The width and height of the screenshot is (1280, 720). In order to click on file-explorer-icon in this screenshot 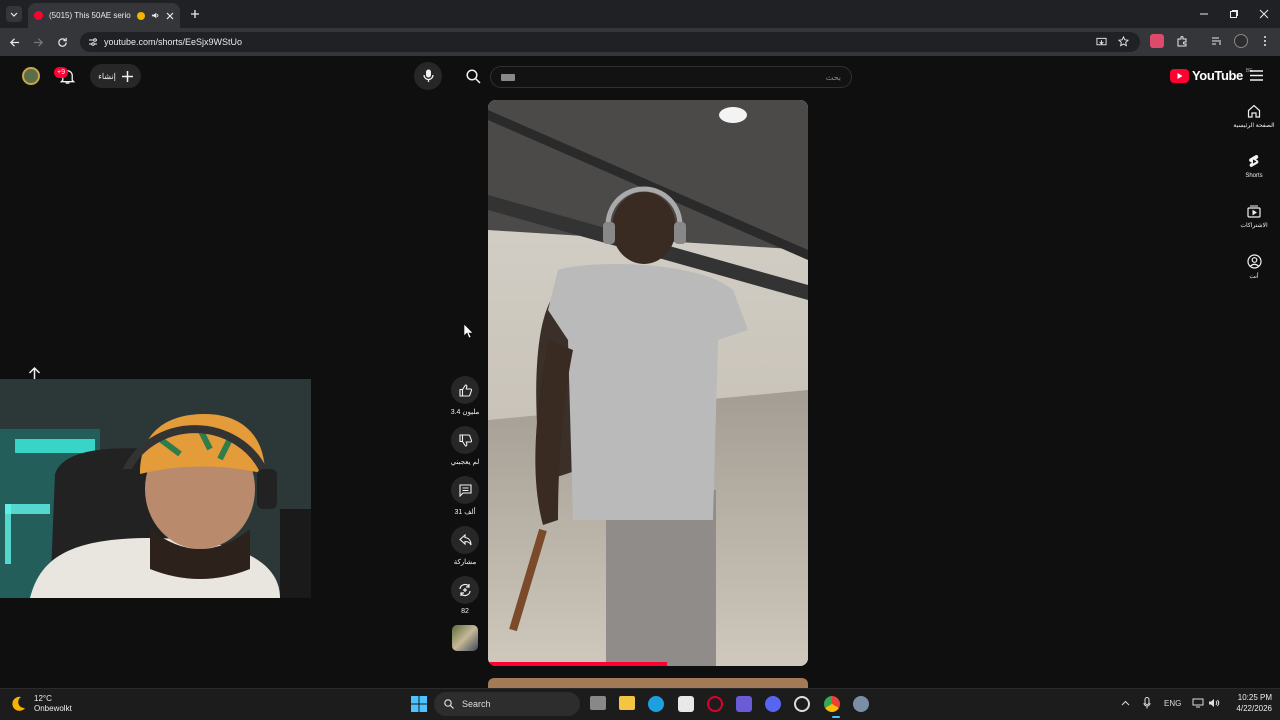, I will do `click(627, 703)`.